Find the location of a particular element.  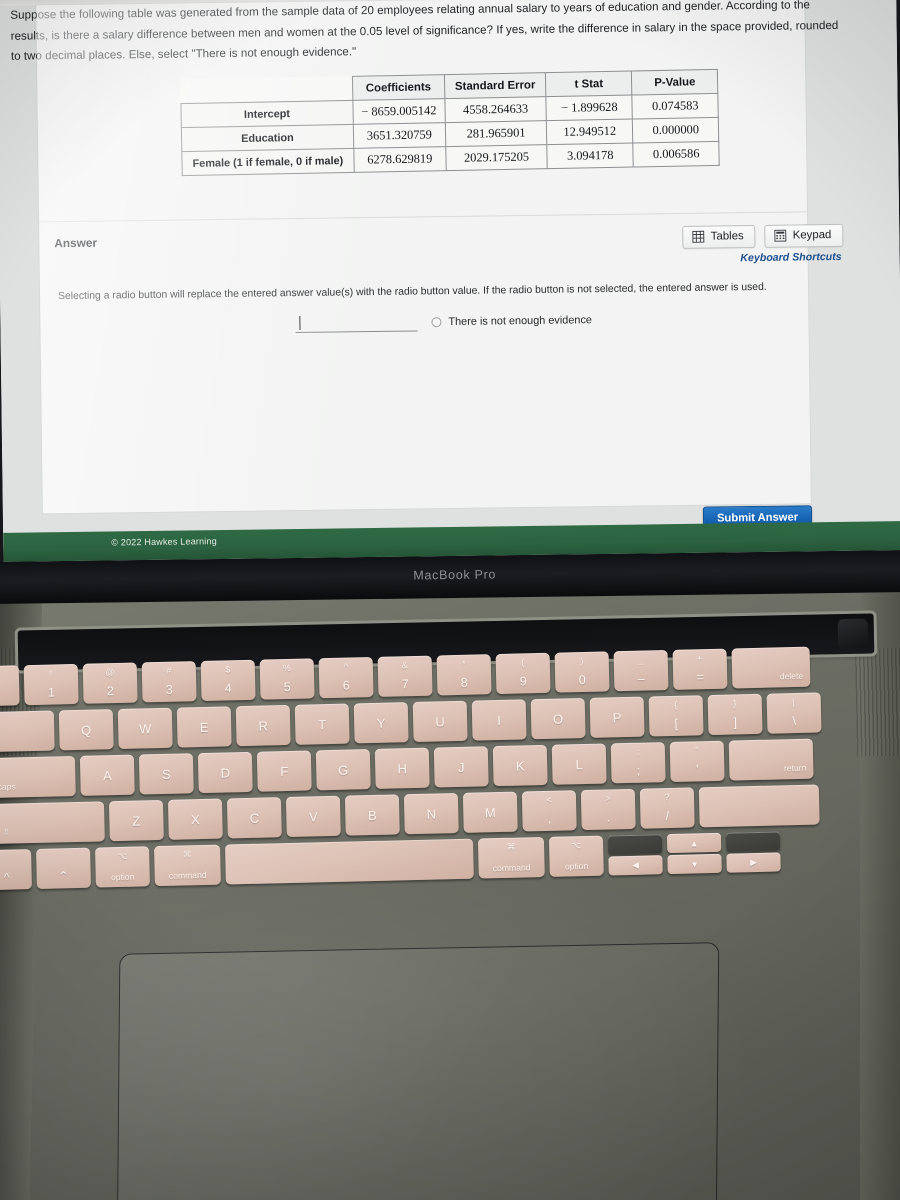

key-delete: delete is located at coordinates (771, 667).